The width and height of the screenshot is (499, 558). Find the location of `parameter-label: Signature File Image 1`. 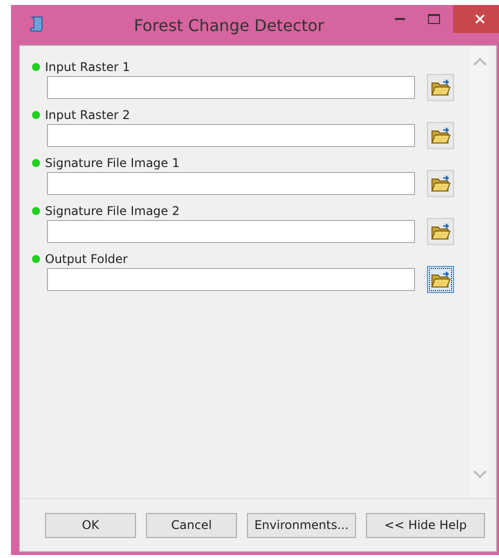

parameter-label: Signature File Image 1 is located at coordinates (112, 163).